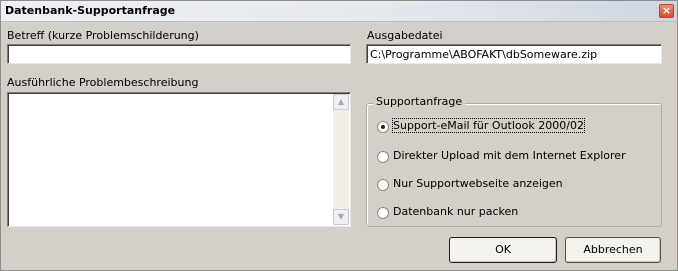  What do you see at coordinates (103, 35) in the screenshot?
I see `subject-label: Betreff (kurze Problemschilderung)` at bounding box center [103, 35].